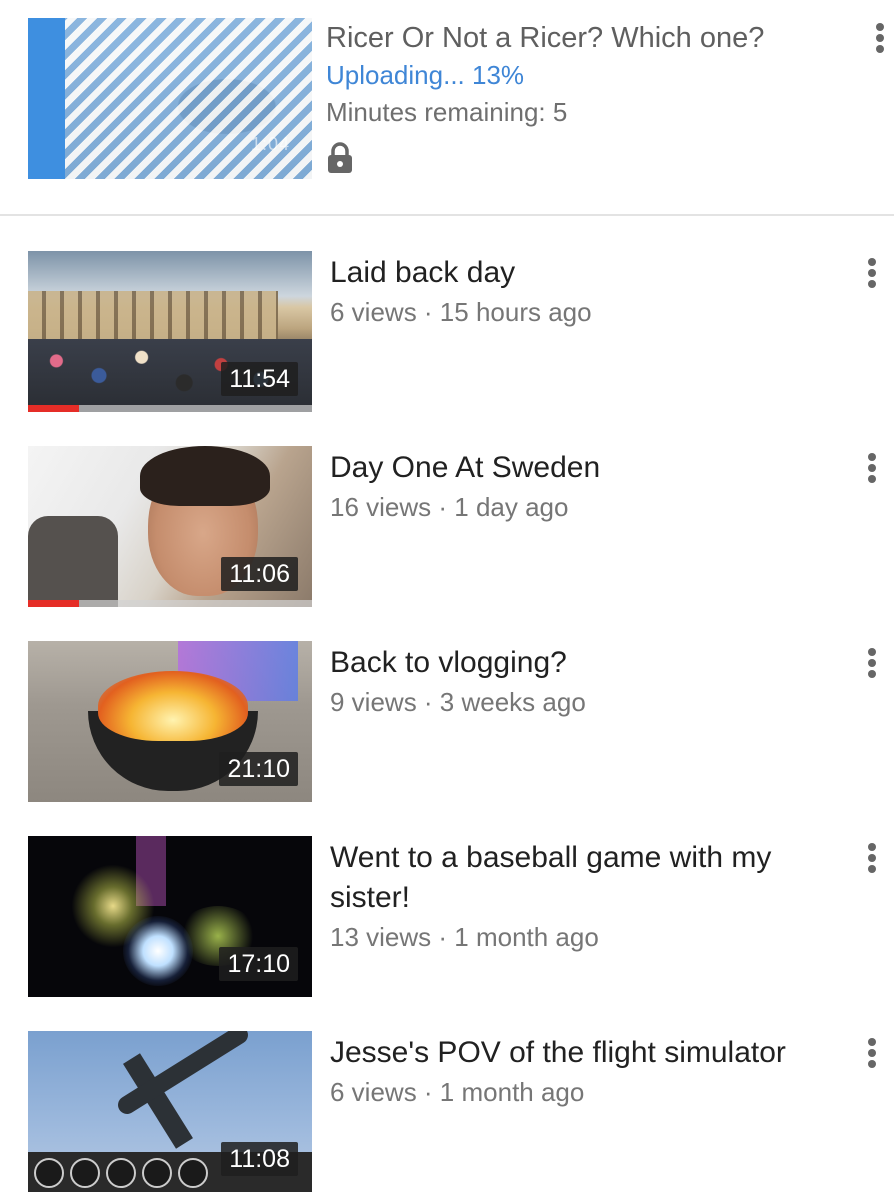 This screenshot has width=894, height=1200. What do you see at coordinates (170, 526) in the screenshot?
I see `video-thumbnail: 11:06` at bounding box center [170, 526].